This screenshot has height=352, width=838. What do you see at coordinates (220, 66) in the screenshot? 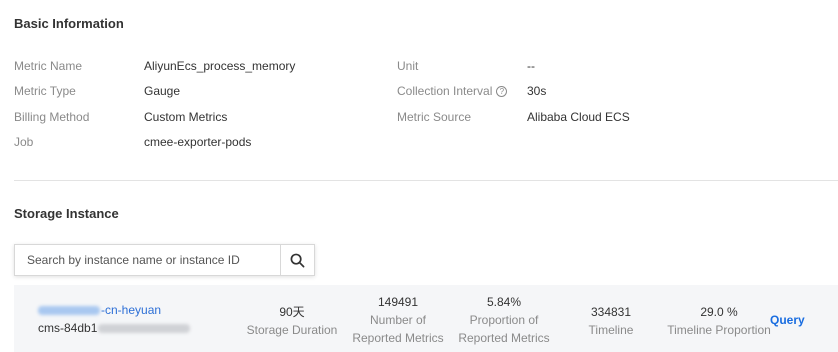
I see `metric-name-value: AliyunEcs_process_memory` at bounding box center [220, 66].